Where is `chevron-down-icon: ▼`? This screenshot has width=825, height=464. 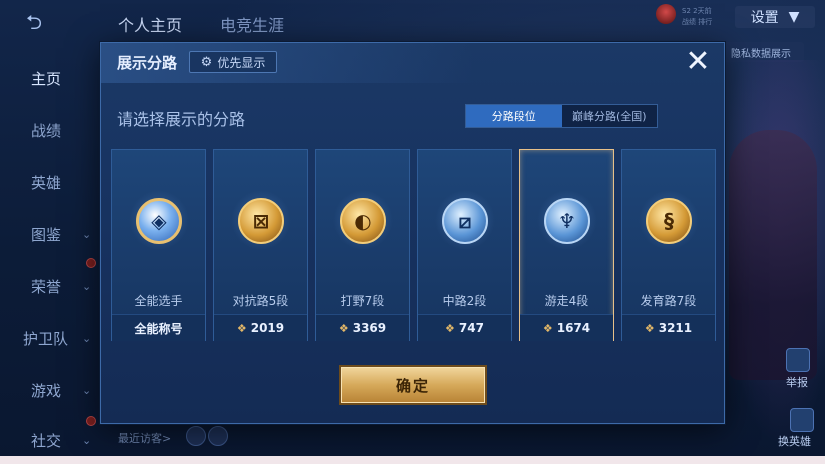
chevron-down-icon: ▼ is located at coordinates (794, 17).